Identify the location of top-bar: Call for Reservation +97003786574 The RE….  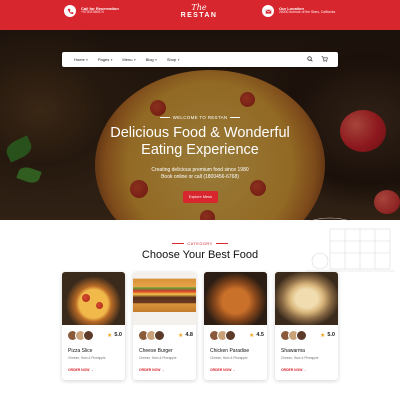
(200, 15).